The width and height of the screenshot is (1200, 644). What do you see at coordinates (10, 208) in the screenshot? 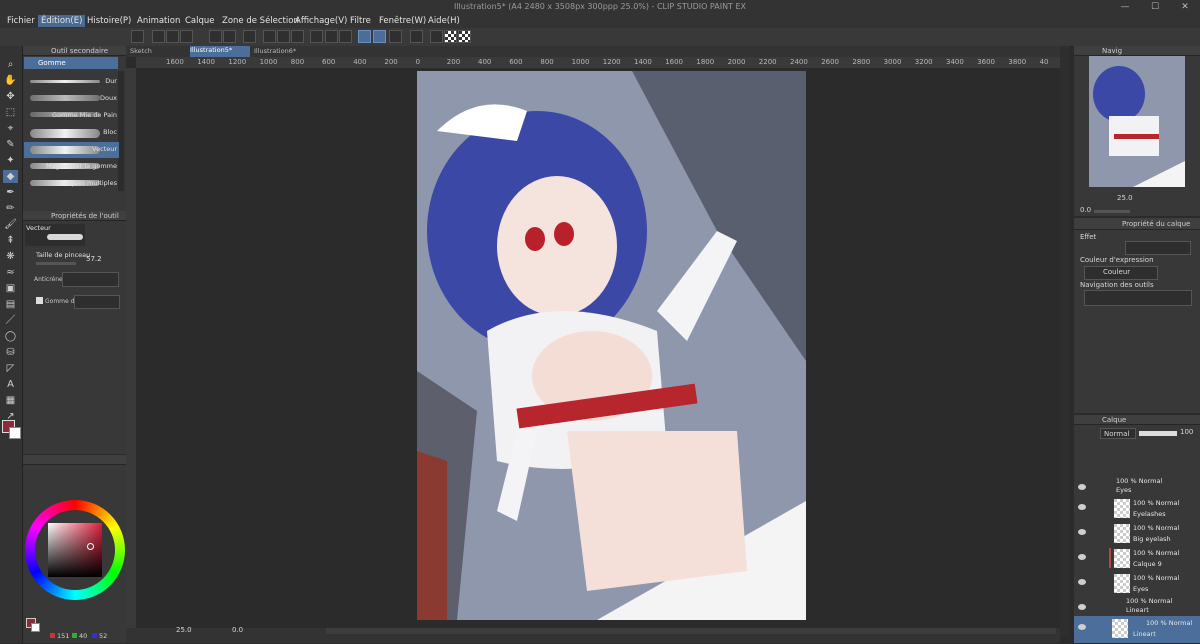
I see `pencil-tool-icon: ✏` at bounding box center [10, 208].